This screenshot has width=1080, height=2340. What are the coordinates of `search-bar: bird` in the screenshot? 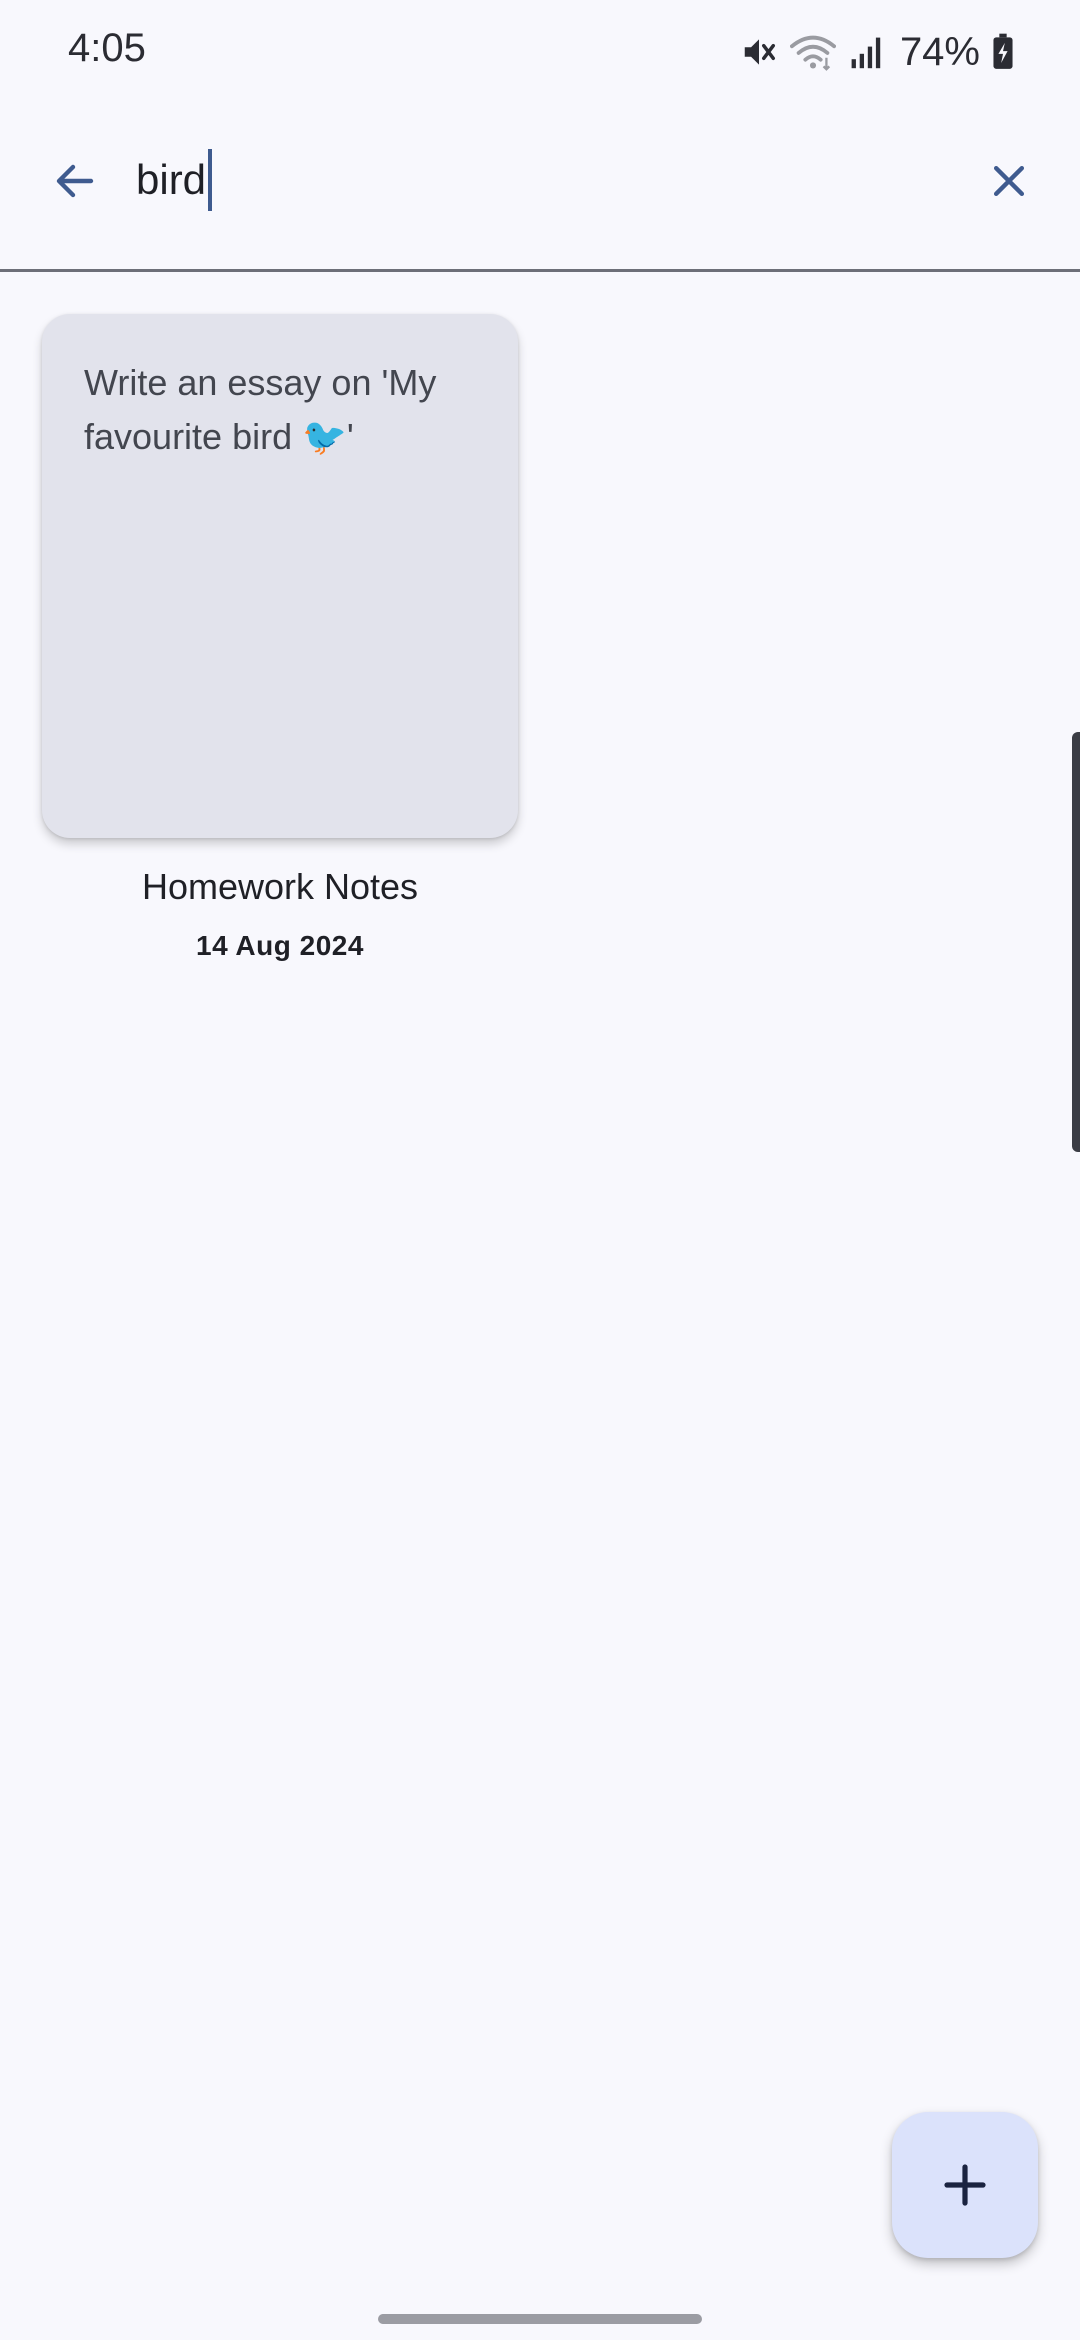 It's located at (540, 185).